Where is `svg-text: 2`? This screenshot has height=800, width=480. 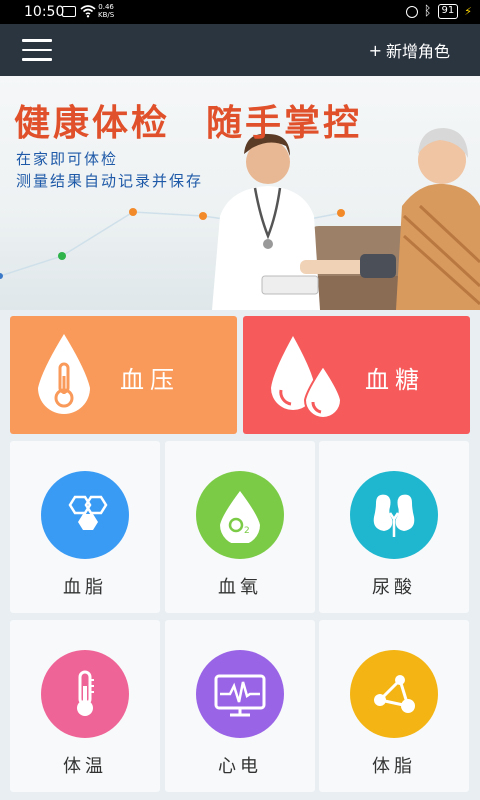 svg-text: 2 is located at coordinates (247, 531).